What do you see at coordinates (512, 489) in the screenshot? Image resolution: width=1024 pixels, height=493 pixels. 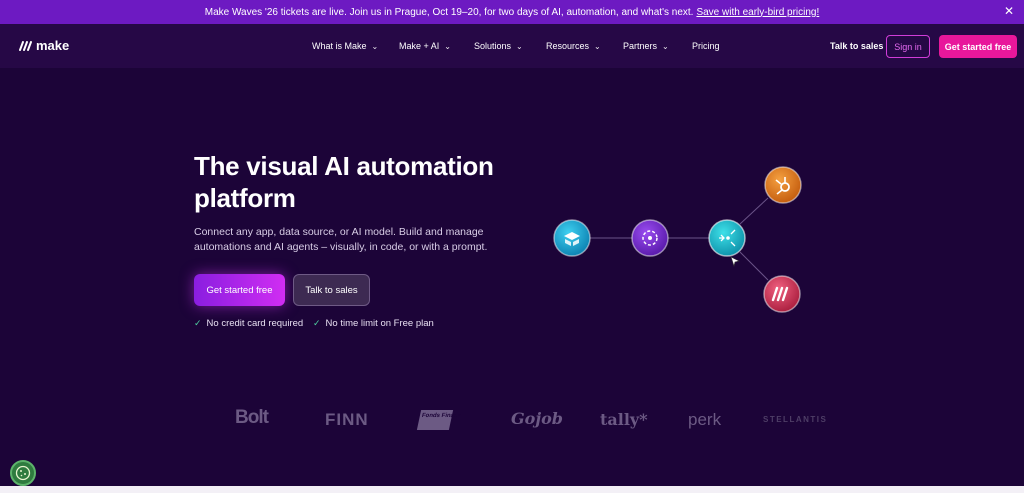 I see `page-bottom-edge` at bounding box center [512, 489].